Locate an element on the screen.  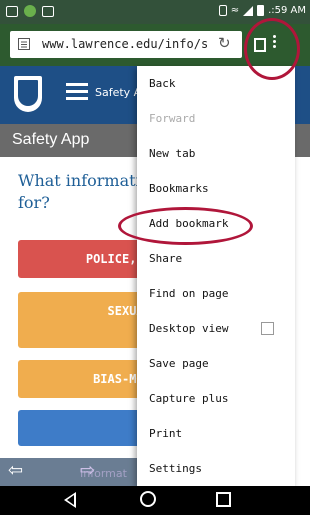
menu-item-bookmarks: Bookmarks is located at coordinates (216, 188).